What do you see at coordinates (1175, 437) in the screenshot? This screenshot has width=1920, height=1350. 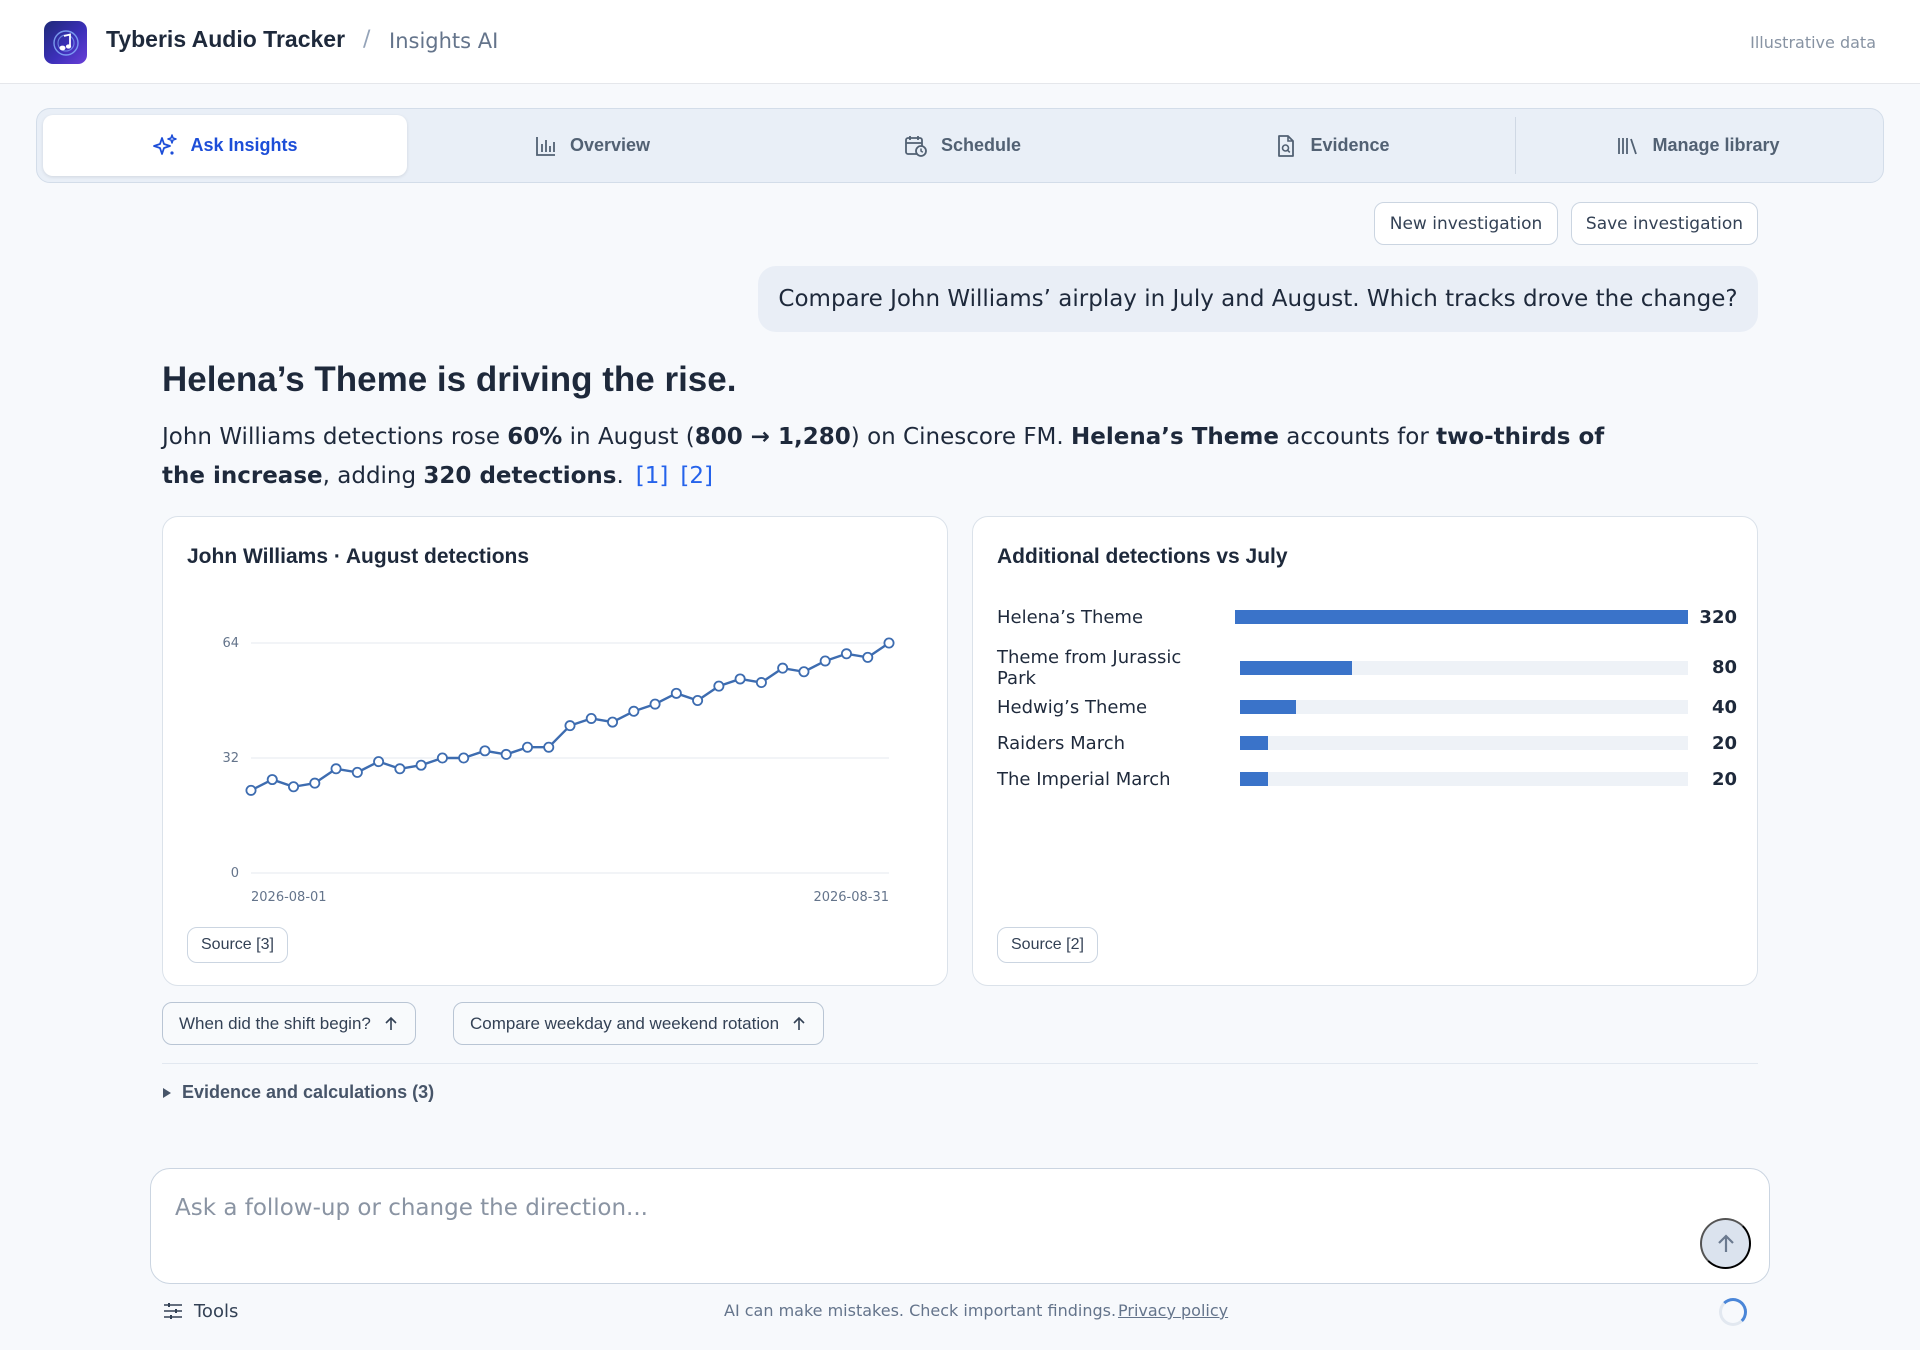 I see `answer-highlight: Helena’s Theme` at bounding box center [1175, 437].